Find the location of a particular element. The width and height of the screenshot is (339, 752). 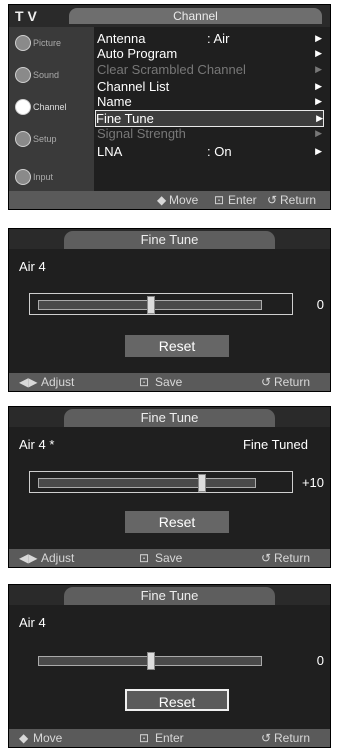

sidebar: Picture Sound Channel Setup Input is located at coordinates (51, 109).